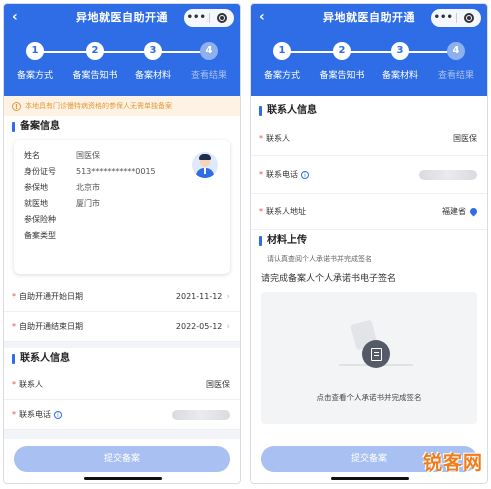 The height and width of the screenshot is (489, 491). I want to click on materials-hint: 请认真查阅个人承诺书并完成签名, so click(319, 259).